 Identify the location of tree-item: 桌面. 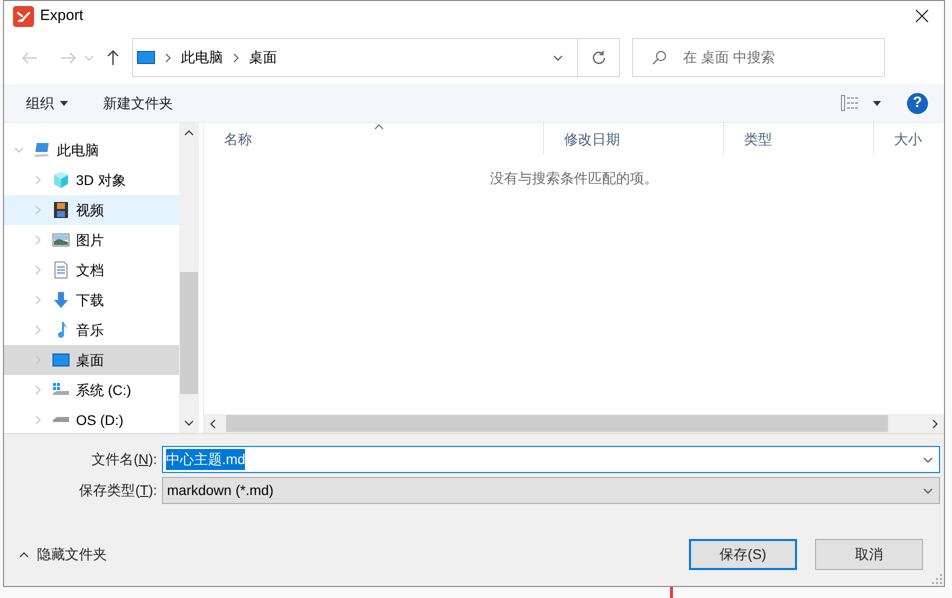
(91, 360).